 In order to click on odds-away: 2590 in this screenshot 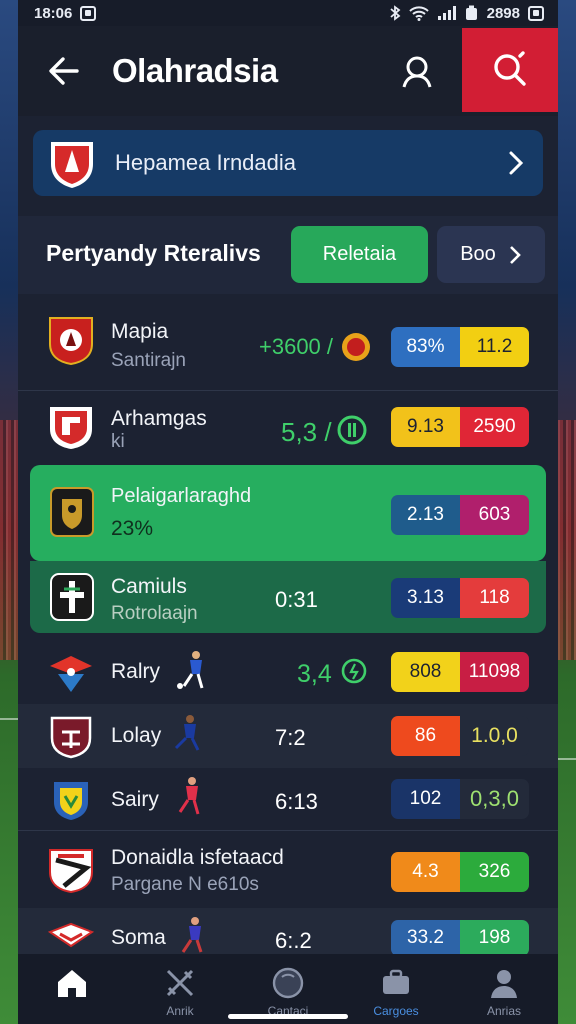, I will do `click(494, 427)`.